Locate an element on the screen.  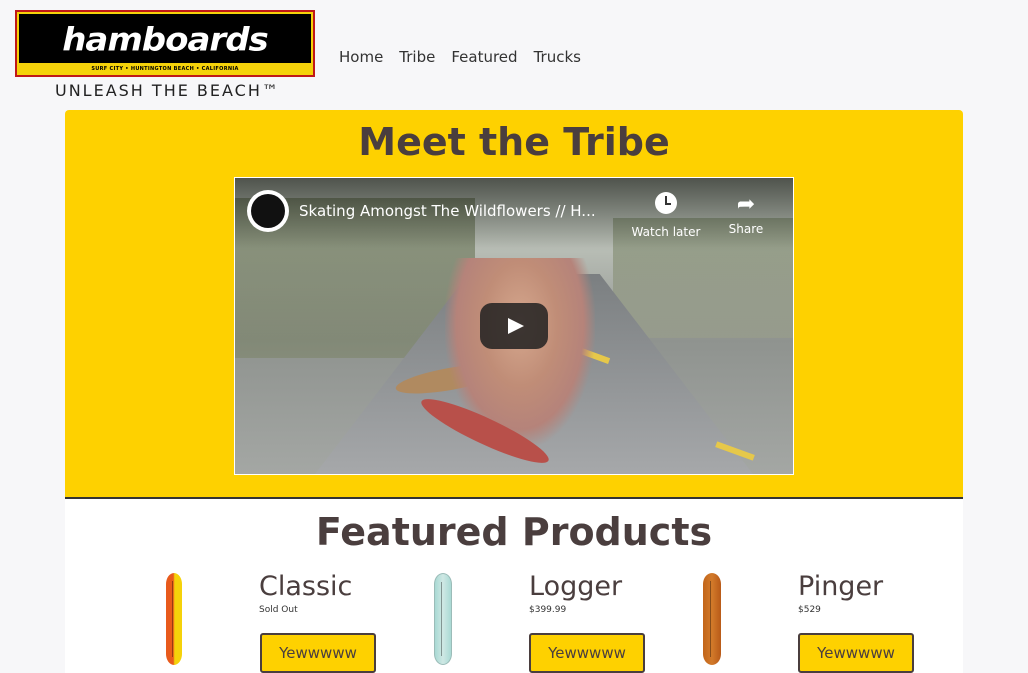
main-nav: Home Tribe Featured Trucks is located at coordinates (460, 57).